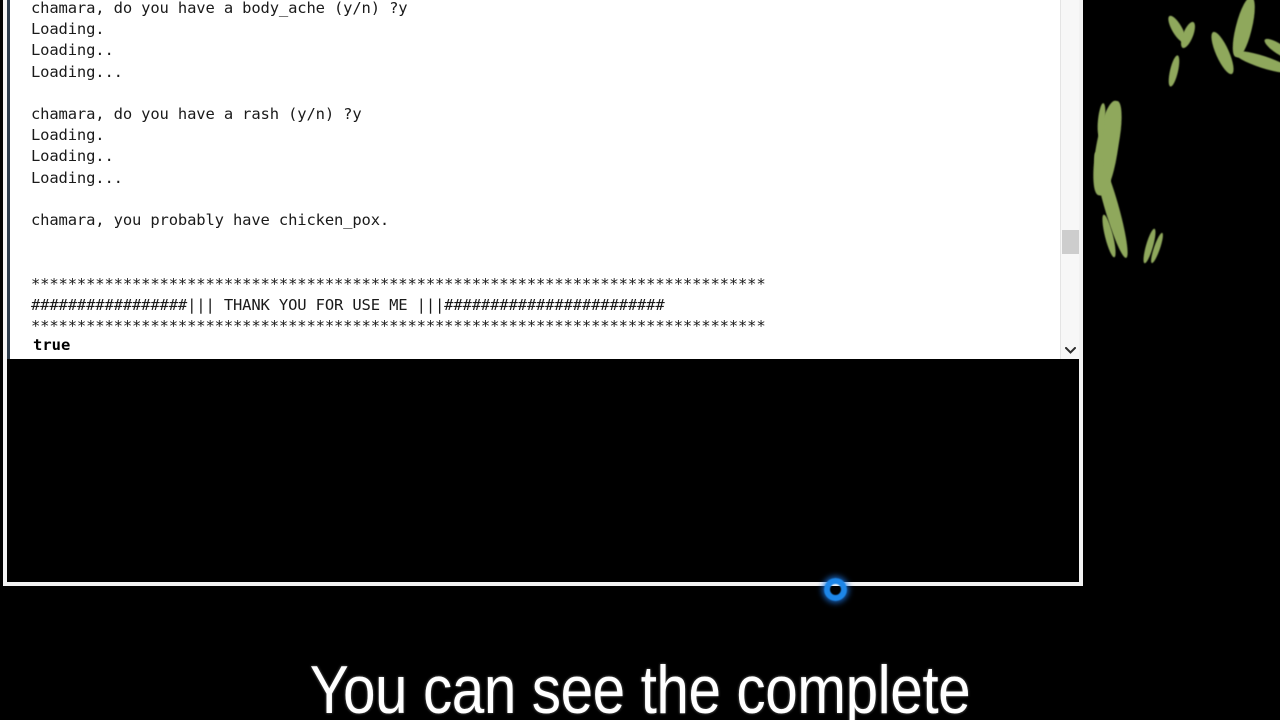  What do you see at coordinates (1069, 179) in the screenshot?
I see `vertical-scrollbar` at bounding box center [1069, 179].